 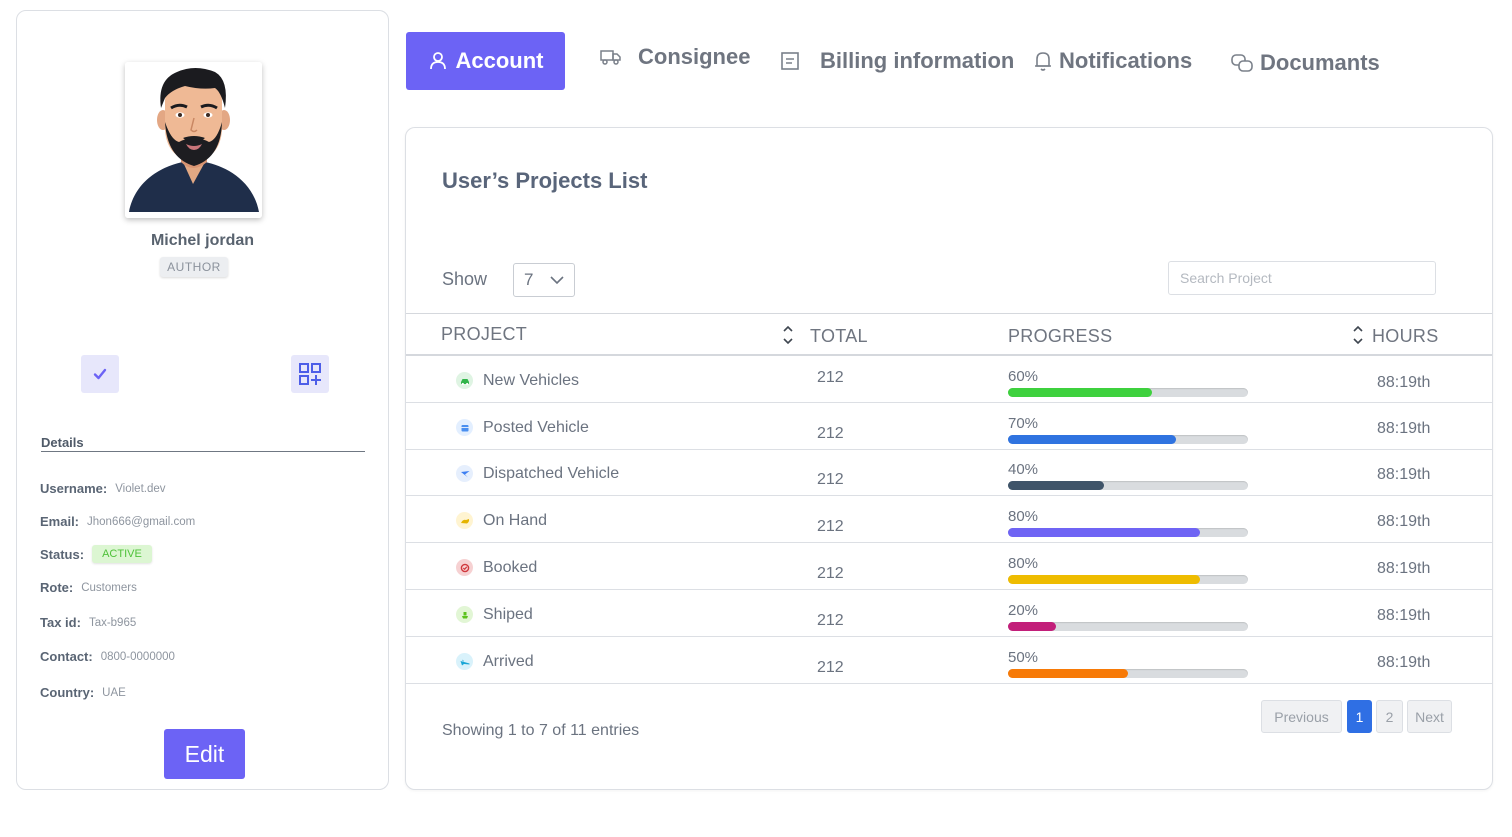 I want to click on project-name: Dispatched Vehicle, so click(x=551, y=473).